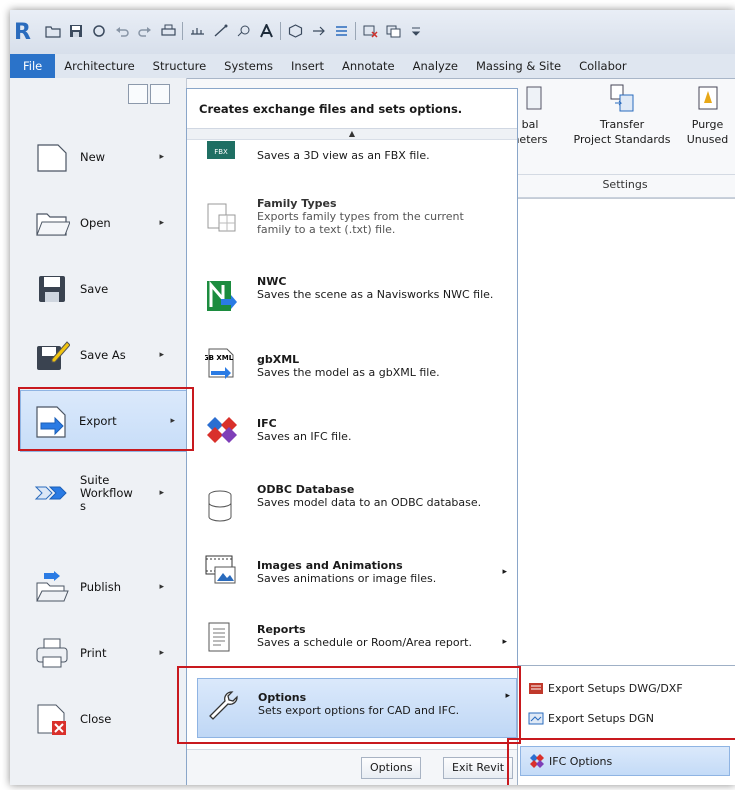  I want to click on file-menu-publish: Publish ▸, so click(109, 587).